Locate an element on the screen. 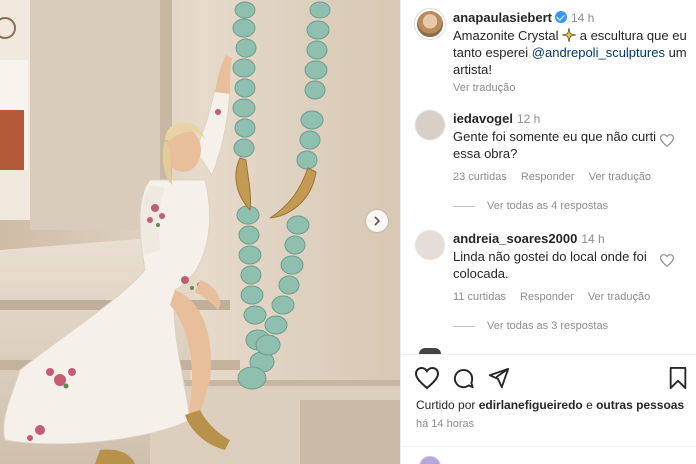 The width and height of the screenshot is (696, 464). liked-prefix: Curtido por is located at coordinates (447, 405).